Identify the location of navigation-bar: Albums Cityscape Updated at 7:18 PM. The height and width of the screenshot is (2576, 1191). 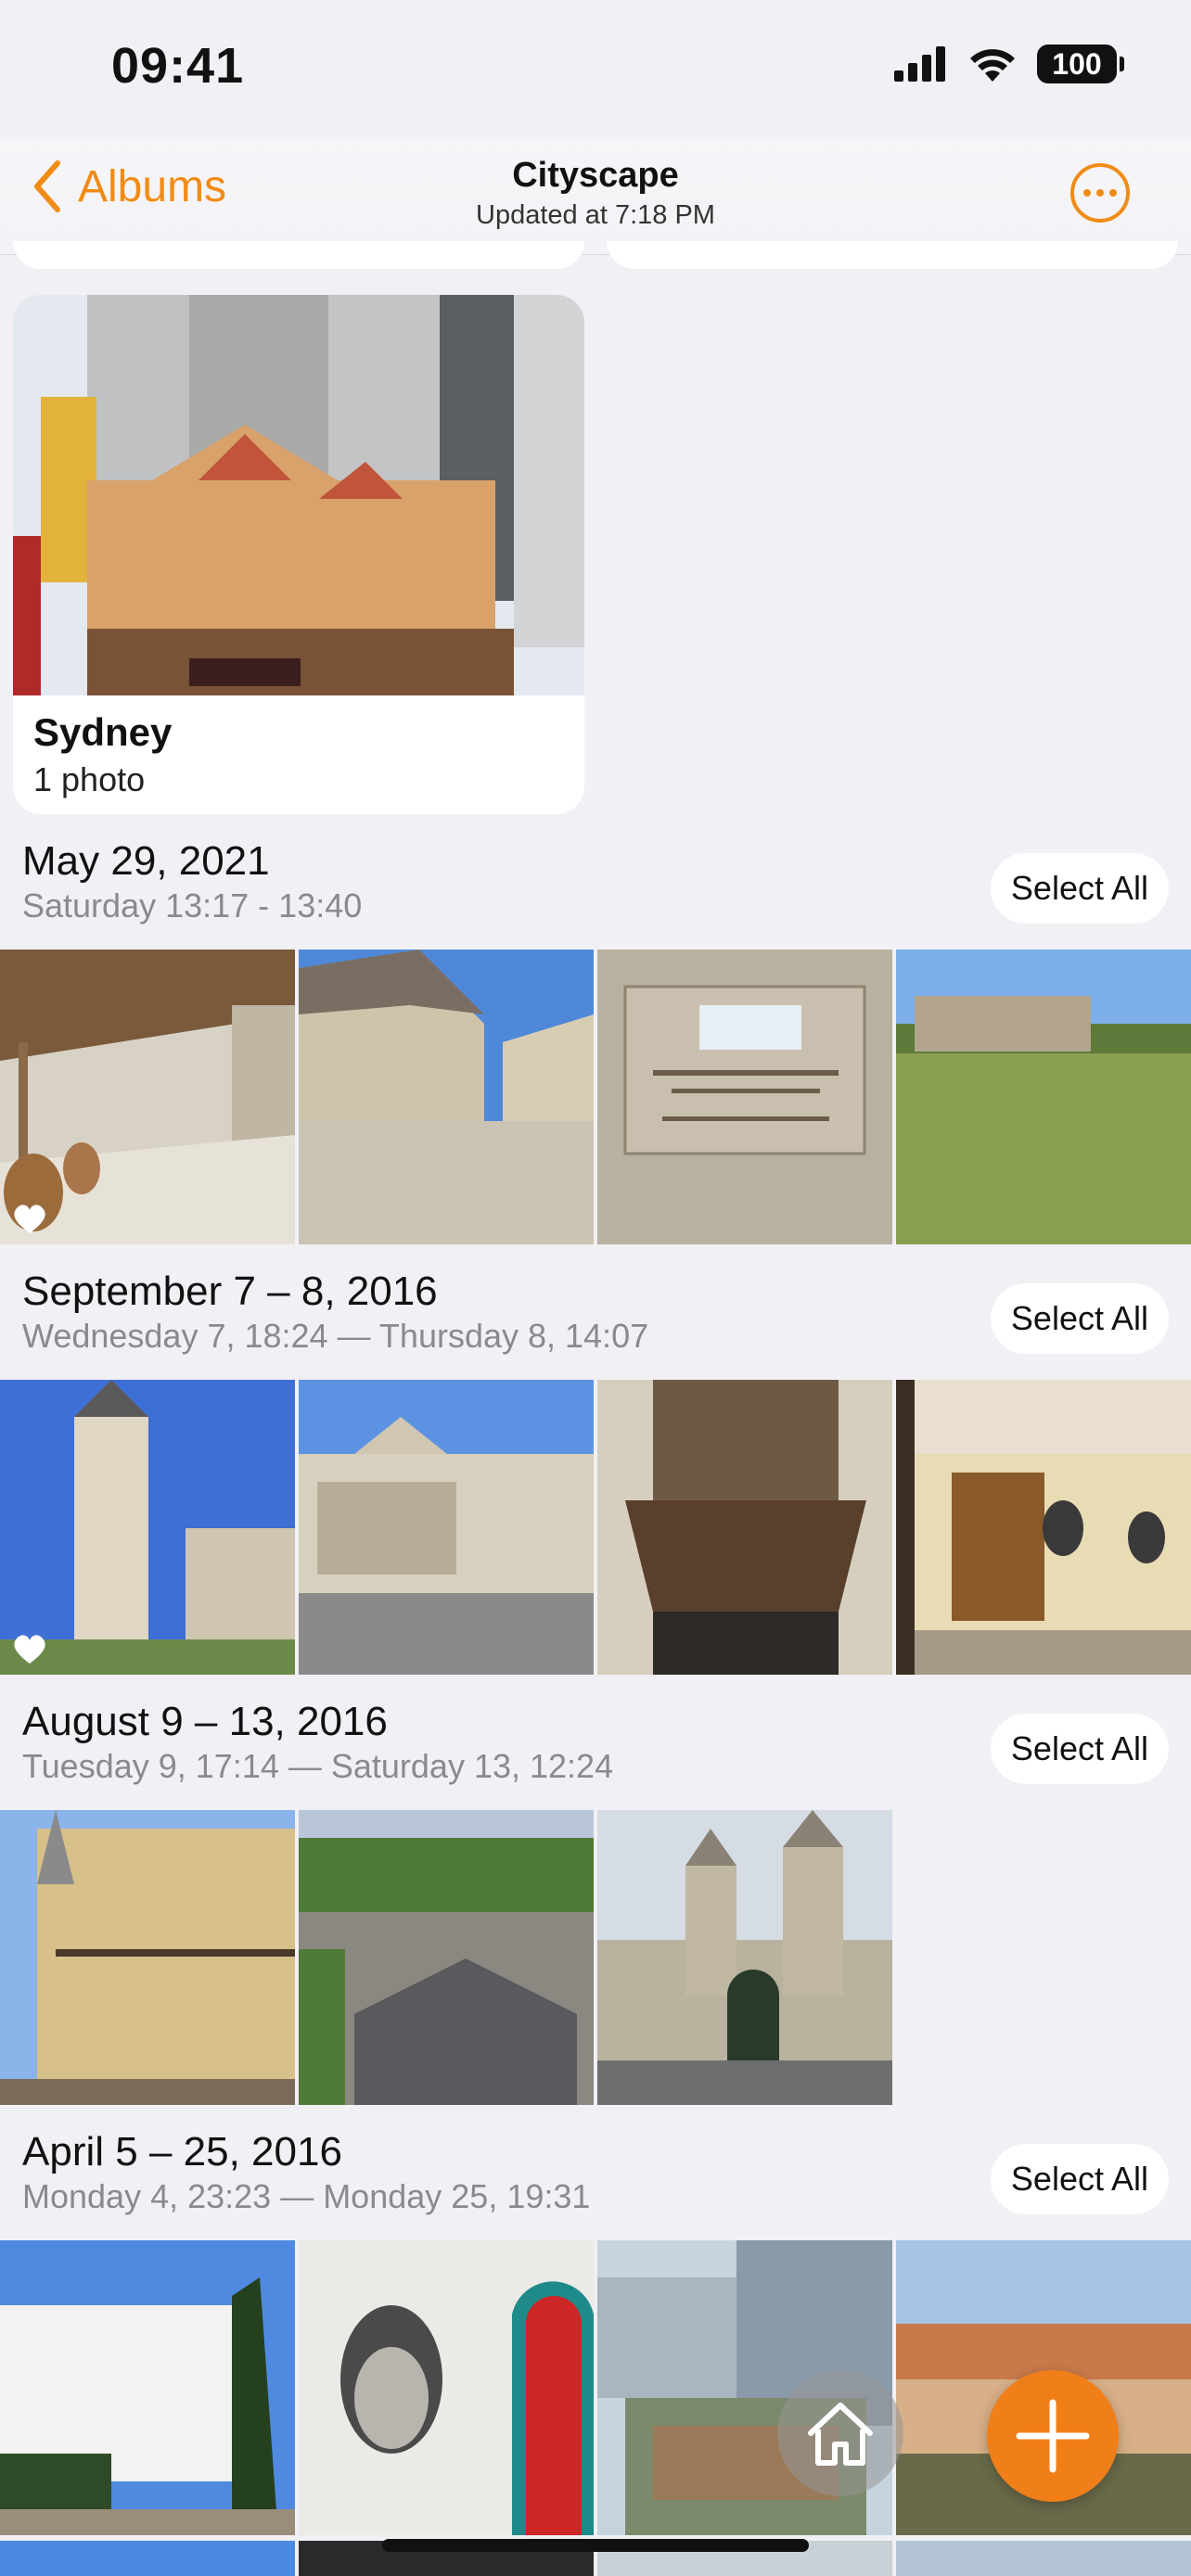
(595, 197).